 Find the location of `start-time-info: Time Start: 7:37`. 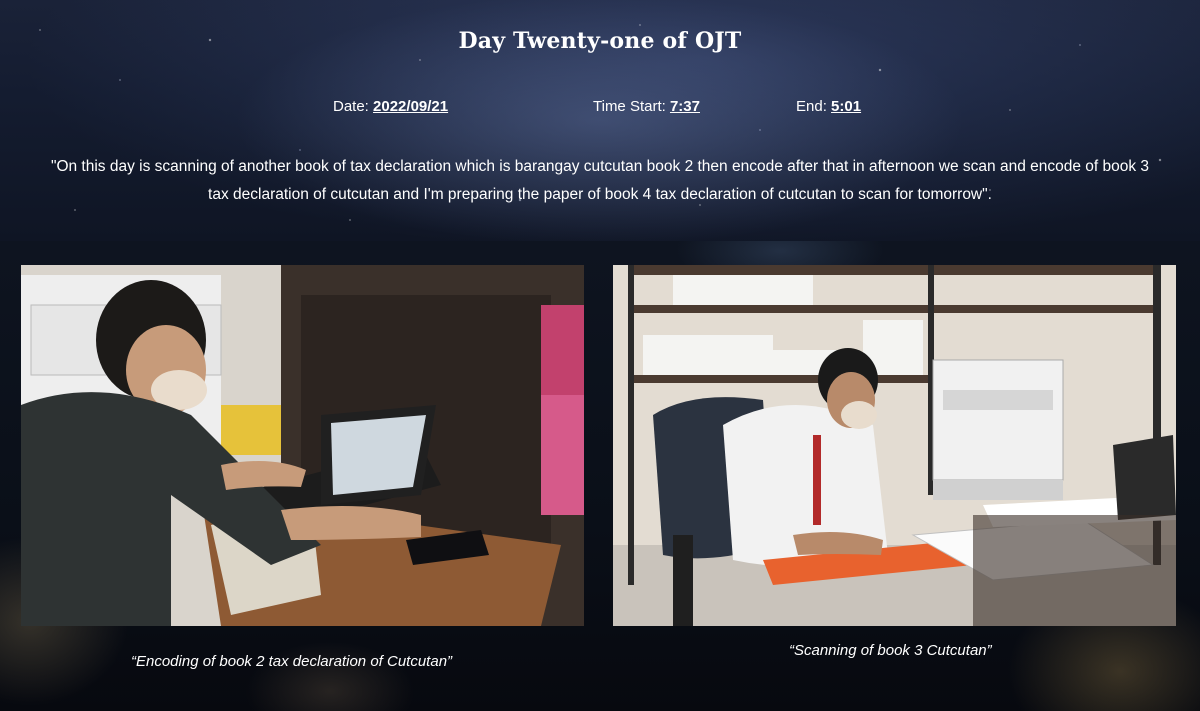

start-time-info: Time Start: 7:37 is located at coordinates (646, 106).